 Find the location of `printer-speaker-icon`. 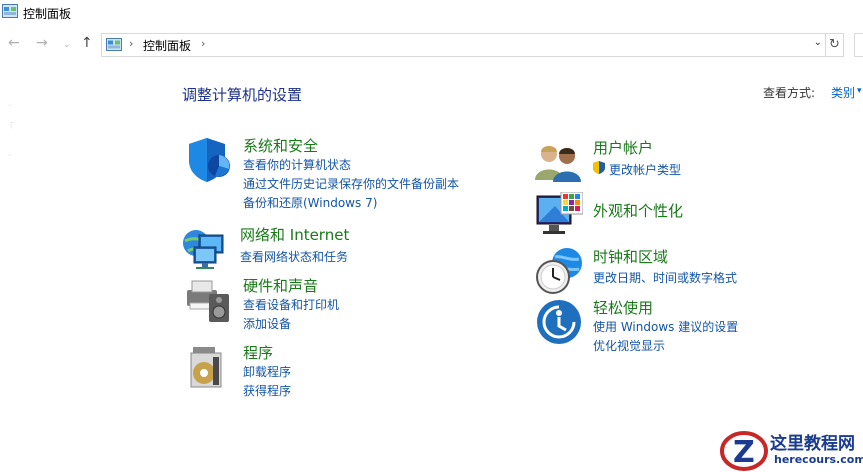

printer-speaker-icon is located at coordinates (209, 300).